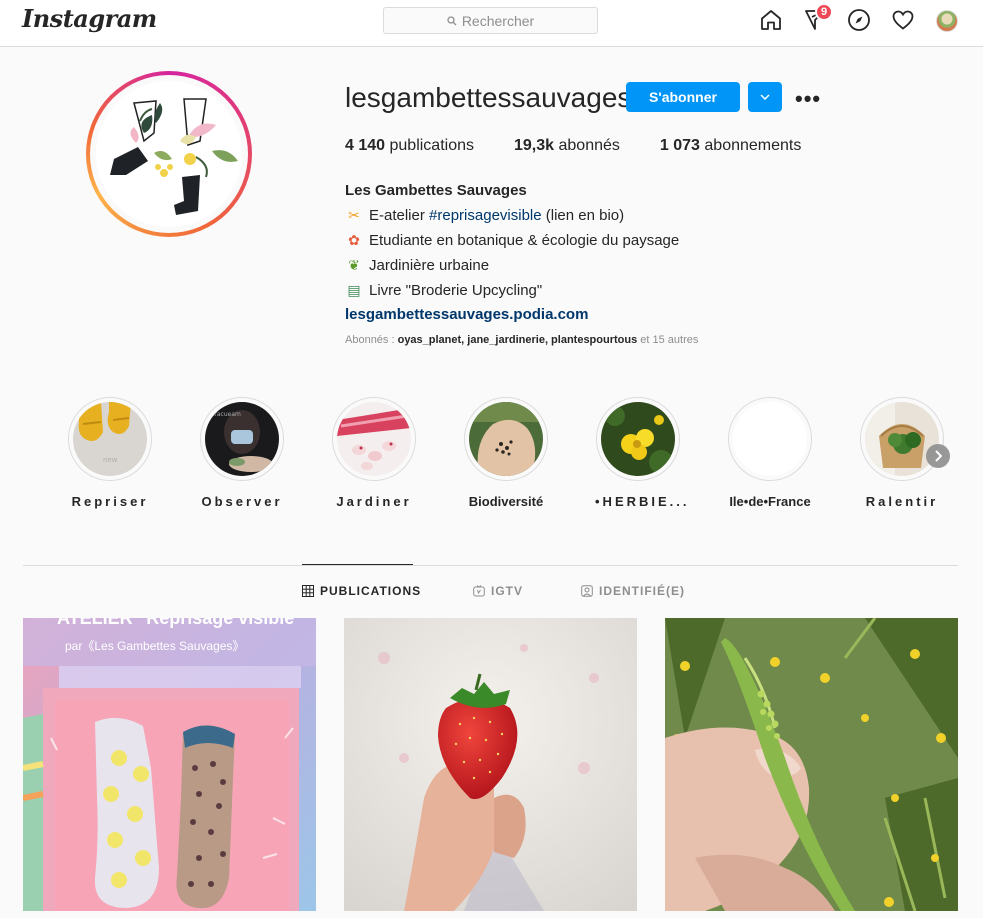 The height and width of the screenshot is (918, 983). Describe the element at coordinates (506, 501) in the screenshot. I see `highlight-label: Biodiversité` at that location.